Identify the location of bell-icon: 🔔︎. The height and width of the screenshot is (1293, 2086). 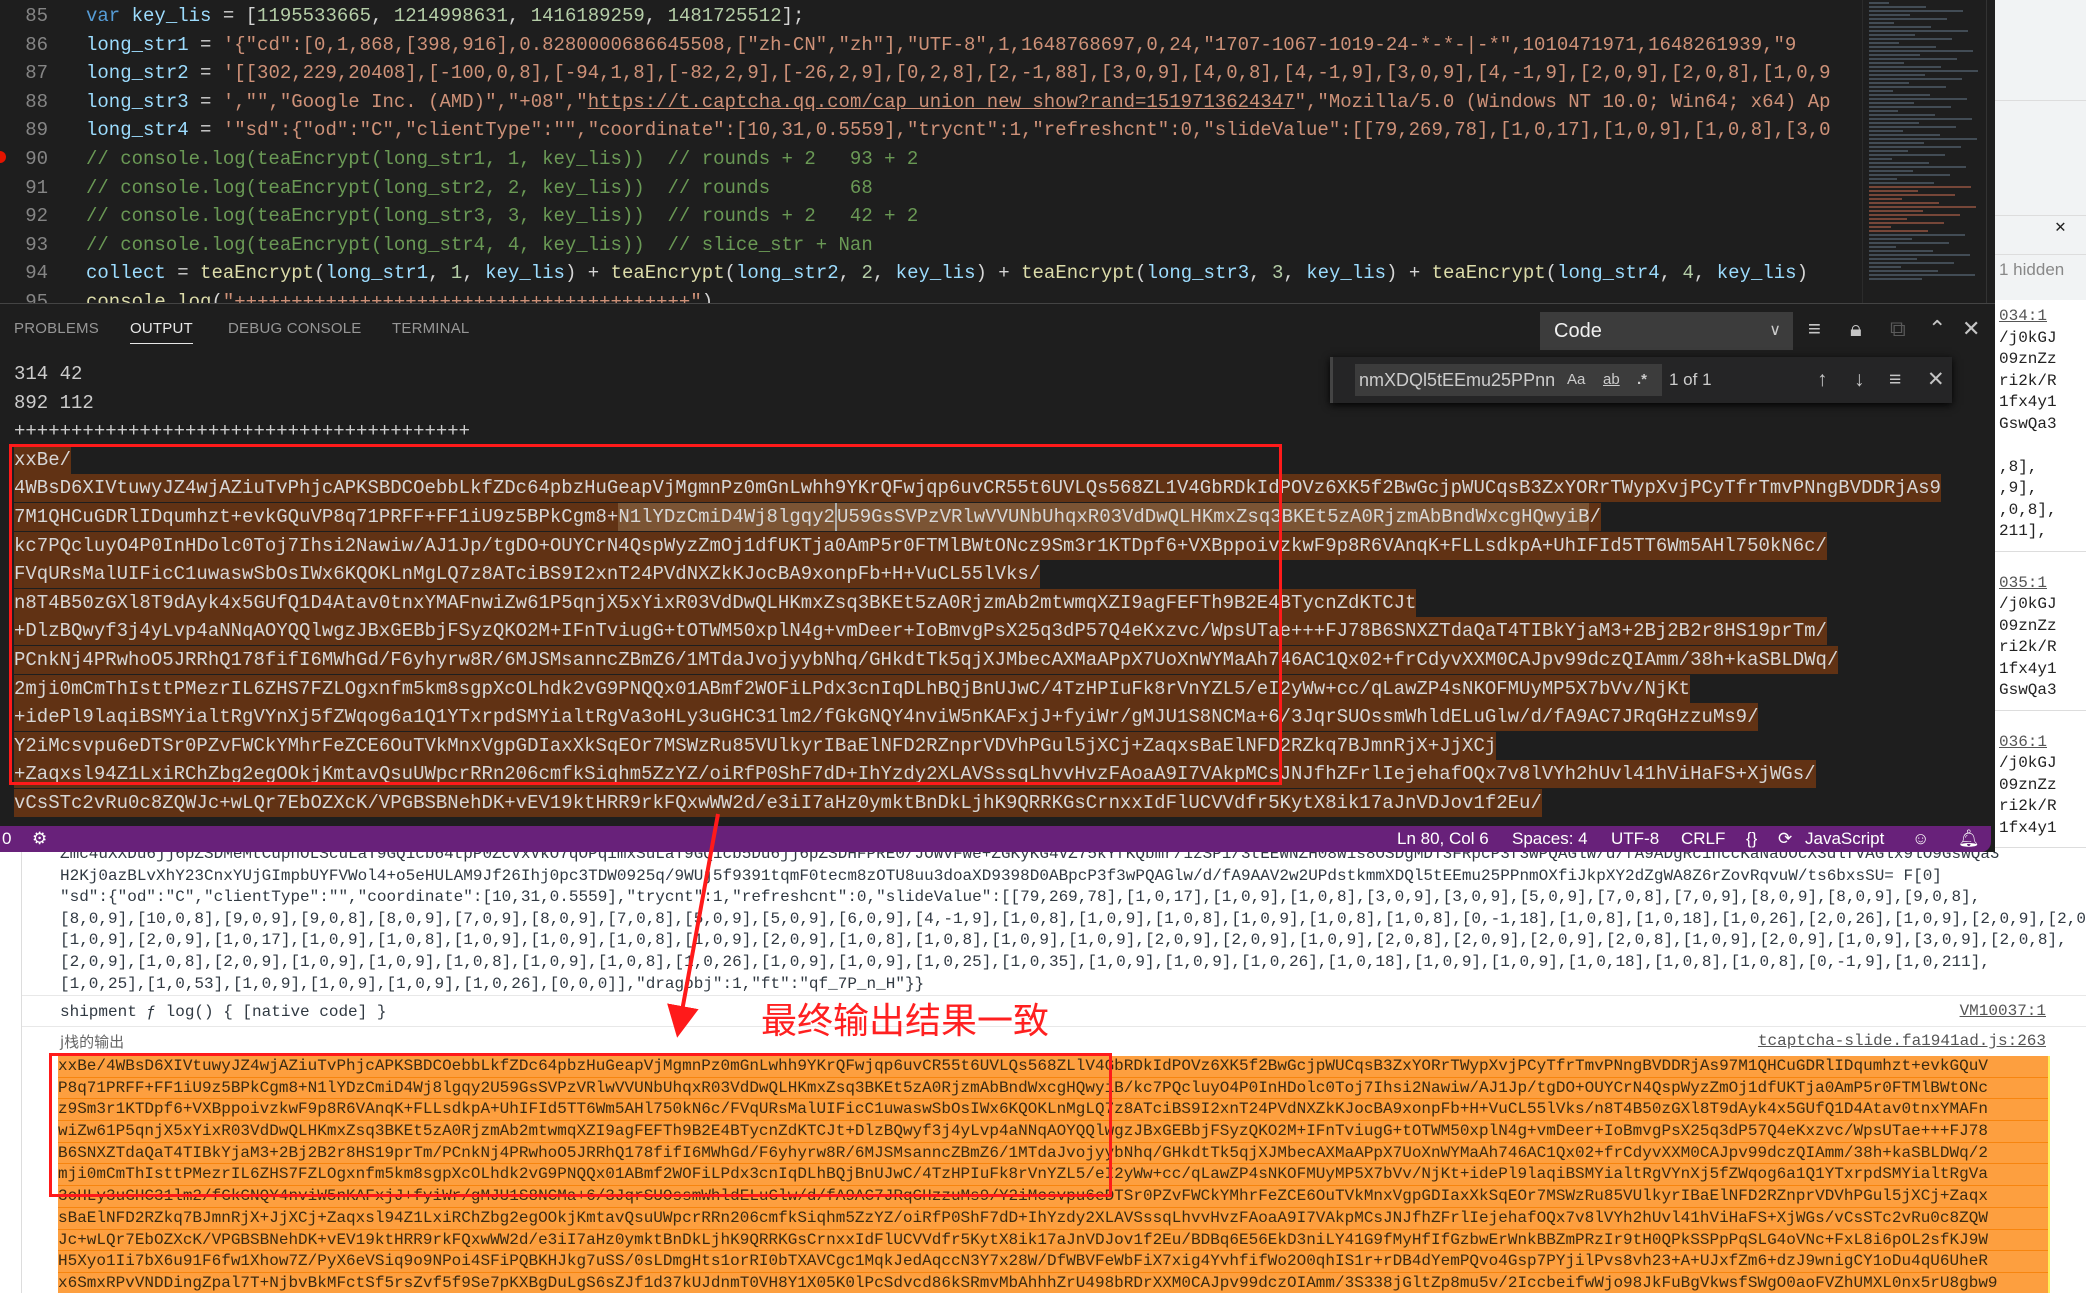
(1969, 839).